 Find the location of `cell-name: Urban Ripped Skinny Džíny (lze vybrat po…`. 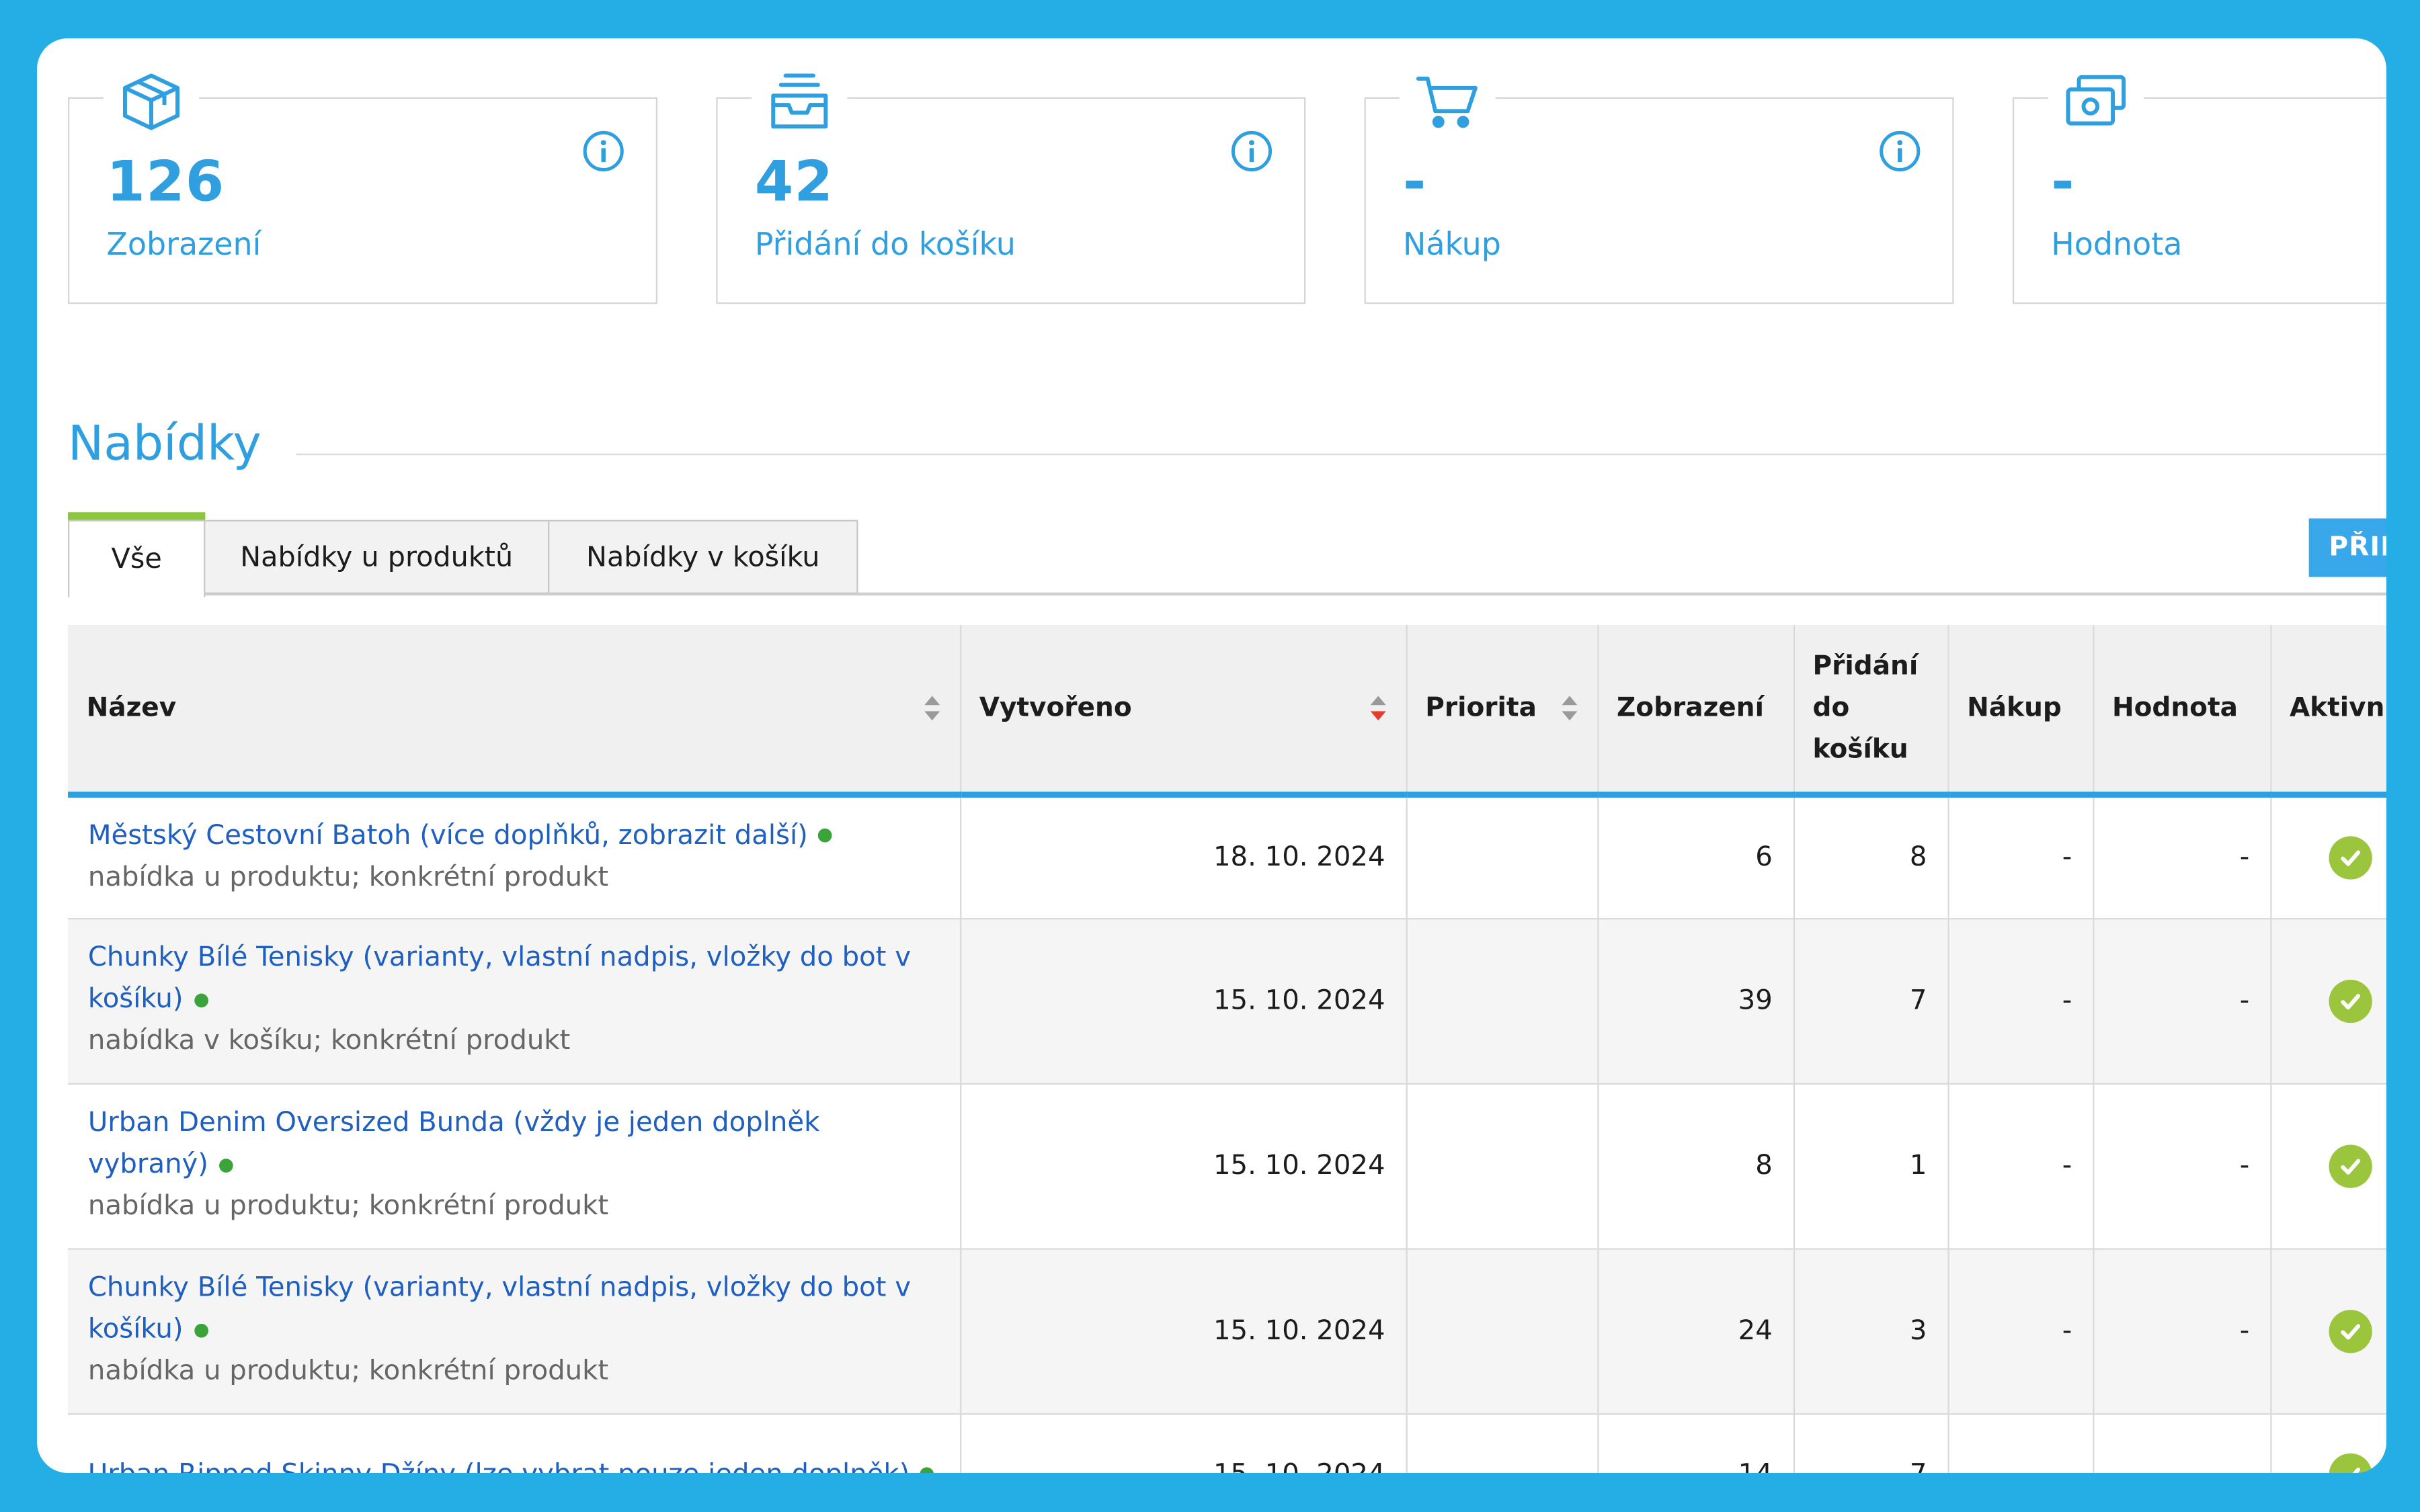

cell-name: Urban Ripped Skinny Džíny (lze vybrat po… is located at coordinates (514, 1443).